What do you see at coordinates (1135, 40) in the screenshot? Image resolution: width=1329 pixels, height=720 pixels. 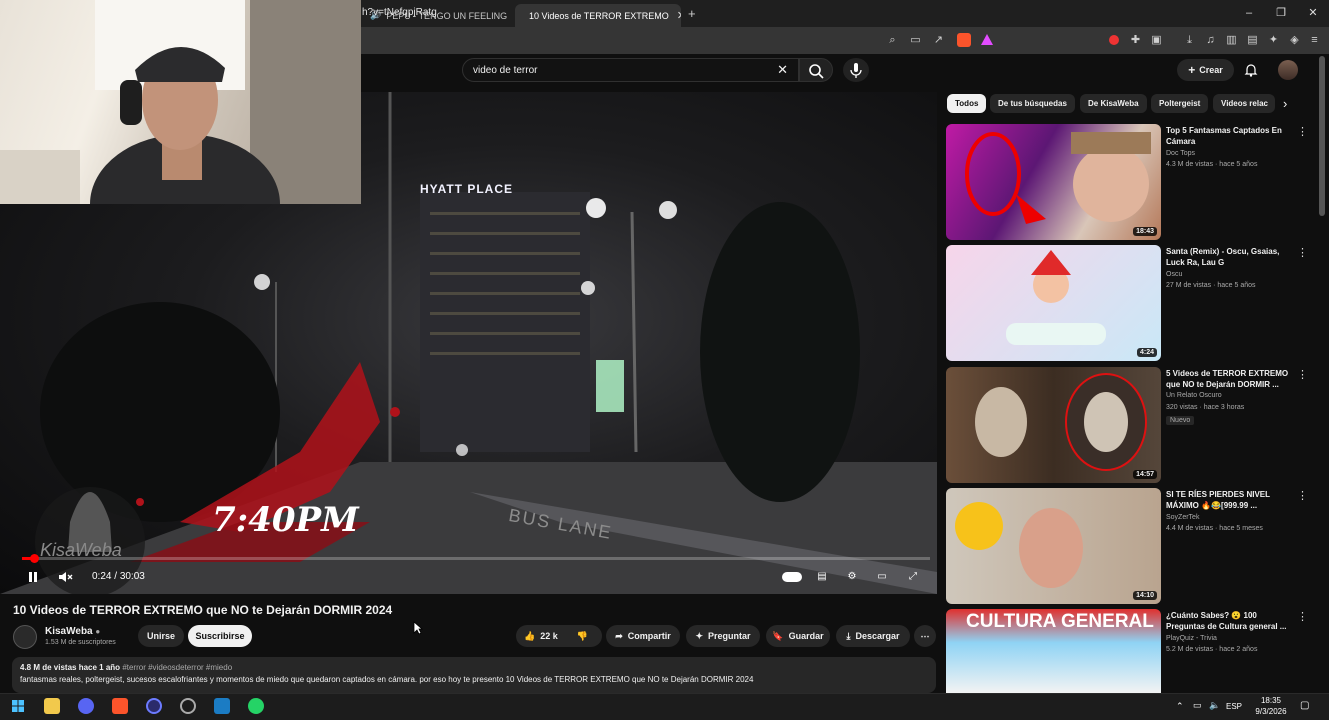 I see `extensions-icon: ✚` at bounding box center [1135, 40].